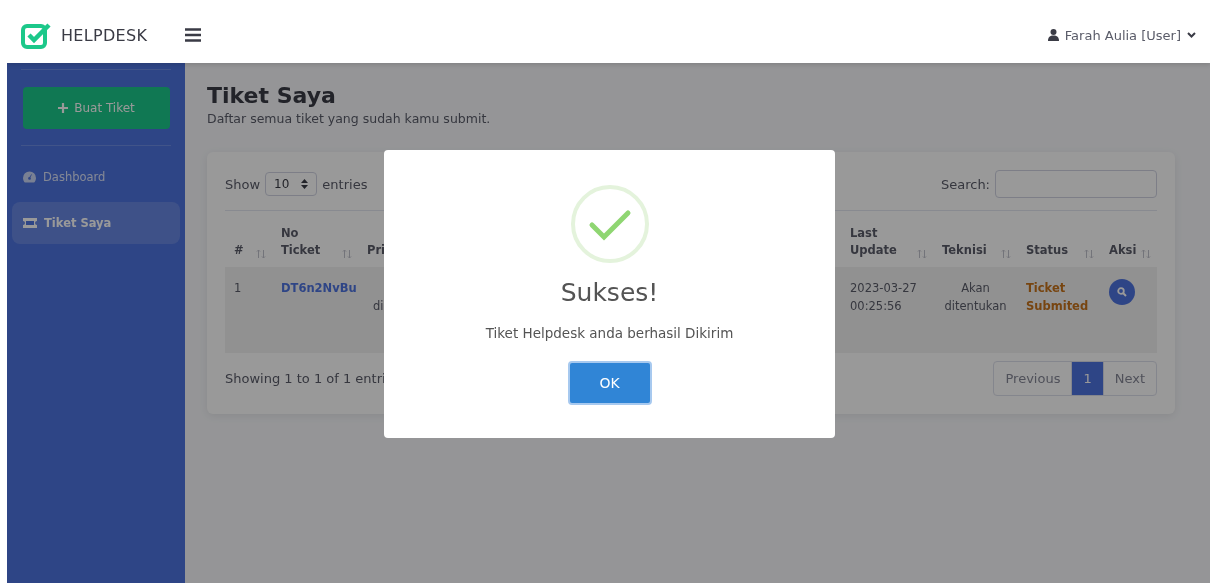 This screenshot has height=583, width=1210. Describe the element at coordinates (291, 184) in the screenshot. I see `entries-select: 10` at that location.